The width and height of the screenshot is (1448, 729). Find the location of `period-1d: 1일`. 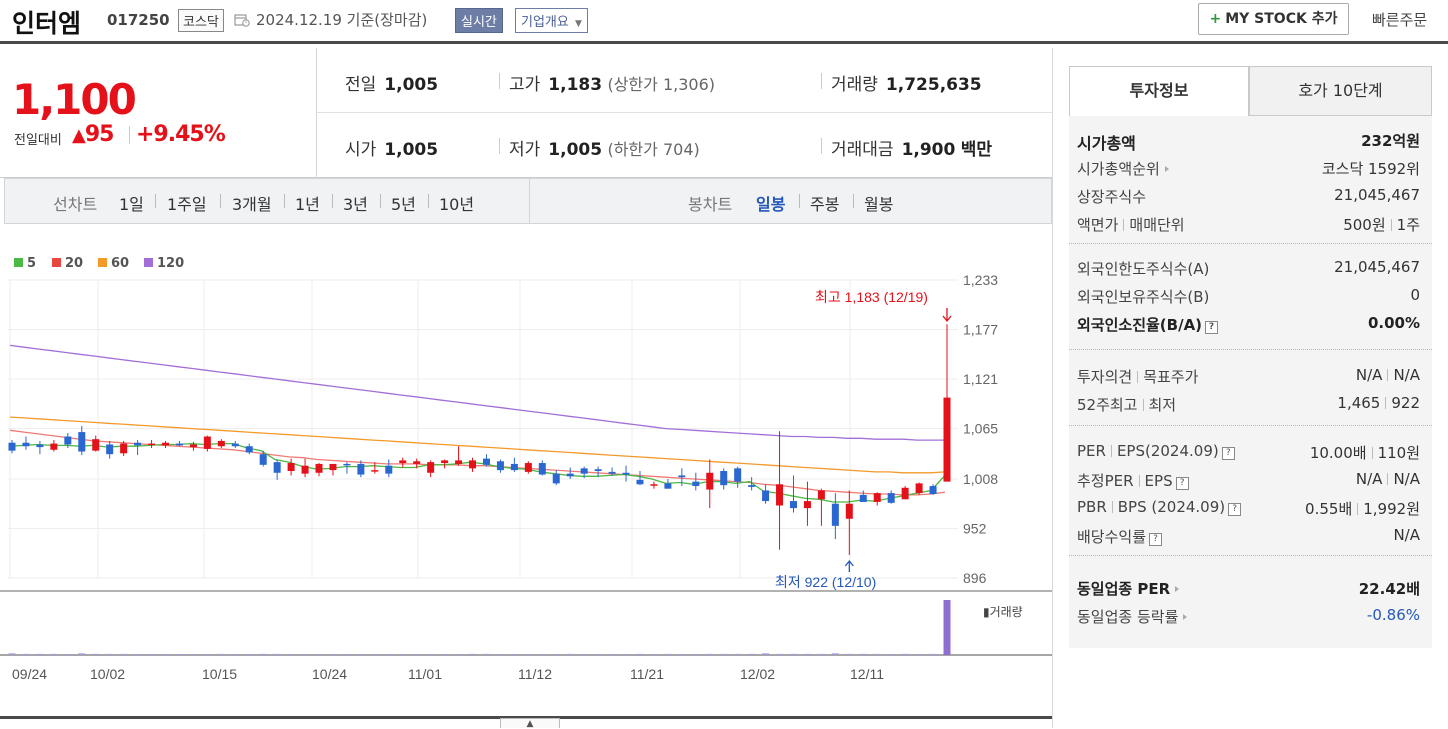

period-1d: 1일 is located at coordinates (131, 203).